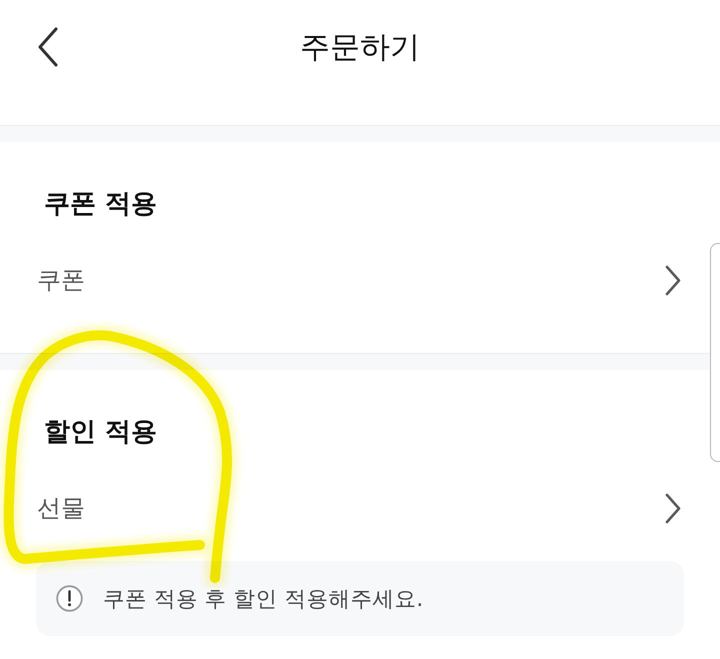 Image resolution: width=720 pixels, height=659 pixels. What do you see at coordinates (360, 280) in the screenshot?
I see `menu-row: 쿠폰` at bounding box center [360, 280].